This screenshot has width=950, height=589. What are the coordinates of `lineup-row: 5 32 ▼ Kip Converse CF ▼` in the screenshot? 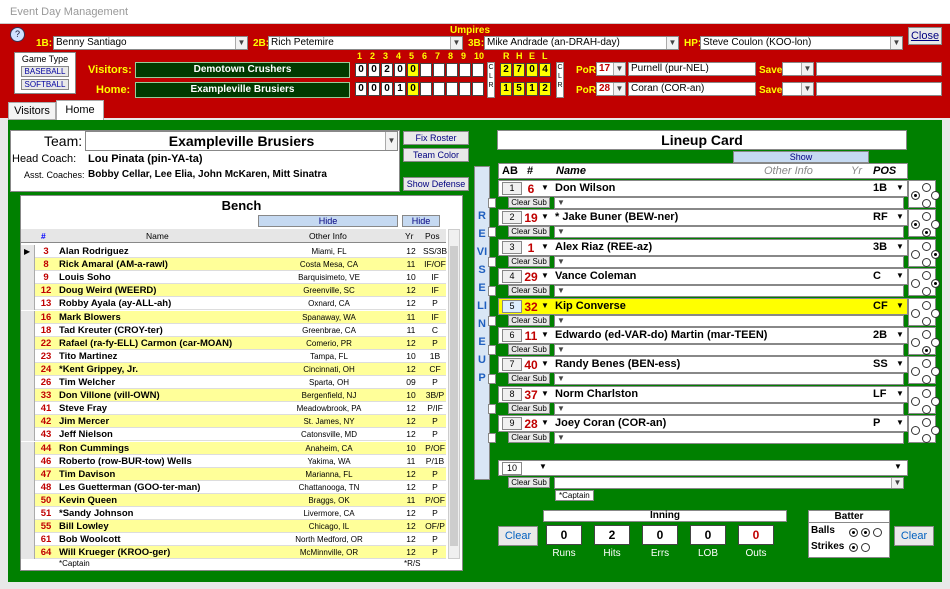 It's located at (703, 306).